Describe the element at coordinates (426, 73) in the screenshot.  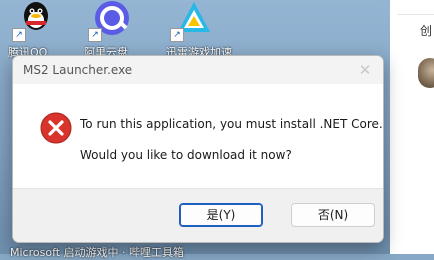
I see `avatar` at that location.